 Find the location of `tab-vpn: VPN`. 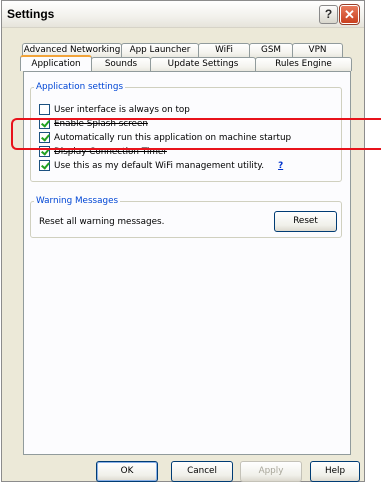

tab-vpn: VPN is located at coordinates (317, 50).